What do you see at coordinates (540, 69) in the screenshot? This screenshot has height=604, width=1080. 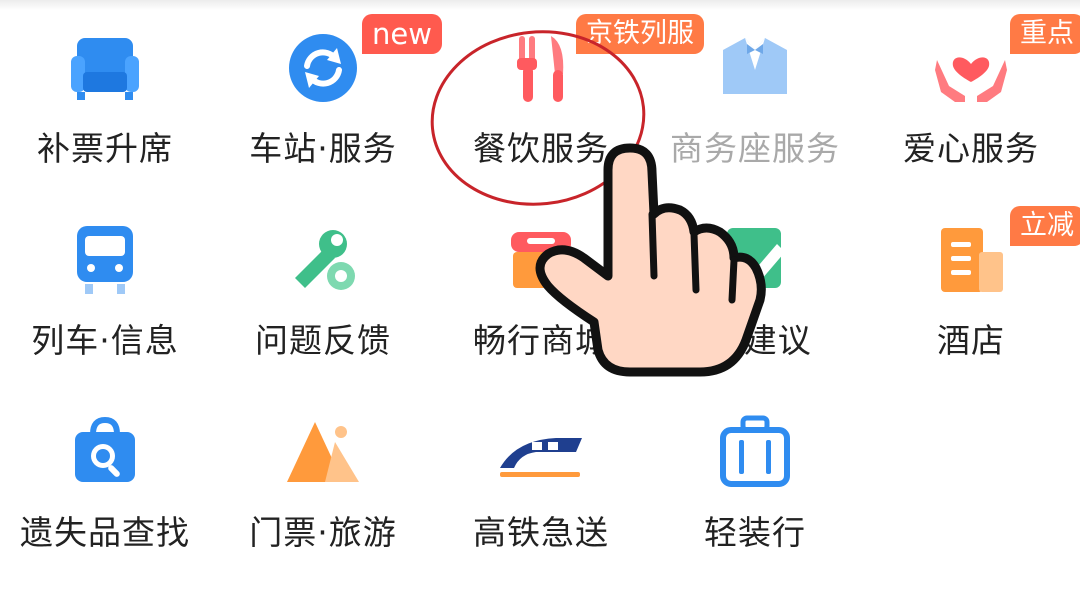 I see `fork-knife-icon` at bounding box center [540, 69].